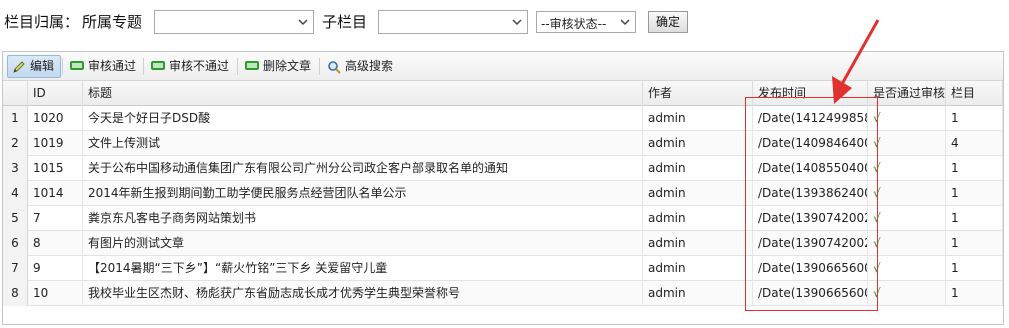 The height and width of the screenshot is (328, 1009). I want to click on cell-title: 粪京东凡客电子商务网站策划书, so click(363, 218).